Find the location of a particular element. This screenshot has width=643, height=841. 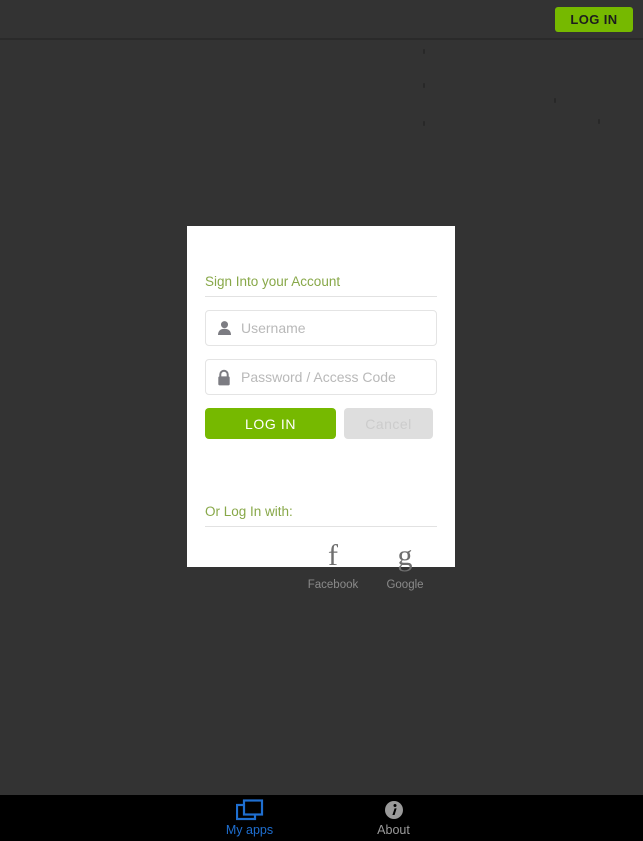

tab-about: About is located at coordinates (394, 818).